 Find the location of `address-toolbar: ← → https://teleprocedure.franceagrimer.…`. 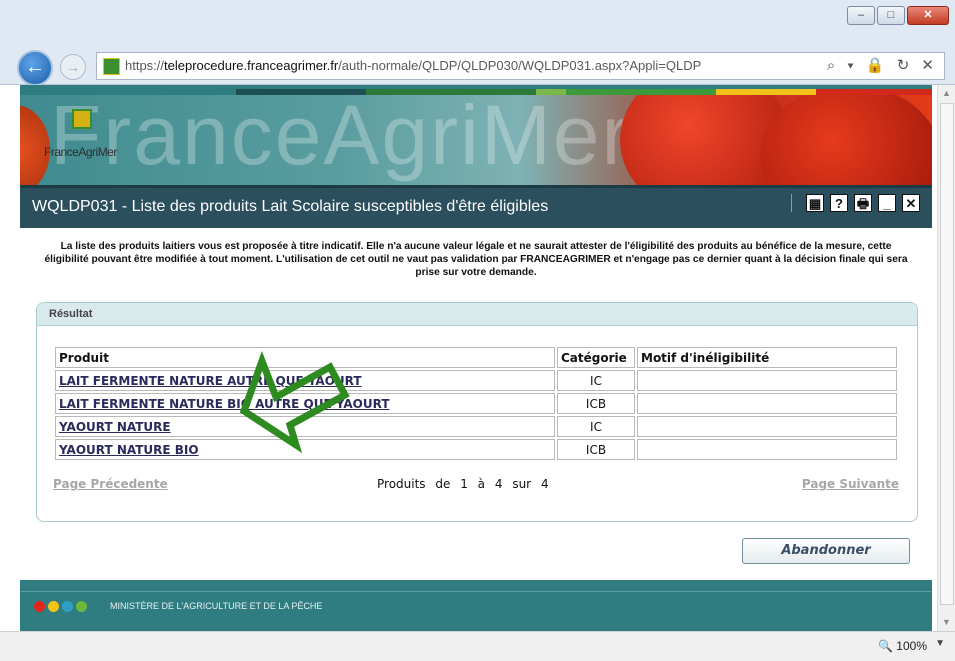

address-toolbar: ← → https://teleprocedure.franceagrimer.… is located at coordinates (477, 66).